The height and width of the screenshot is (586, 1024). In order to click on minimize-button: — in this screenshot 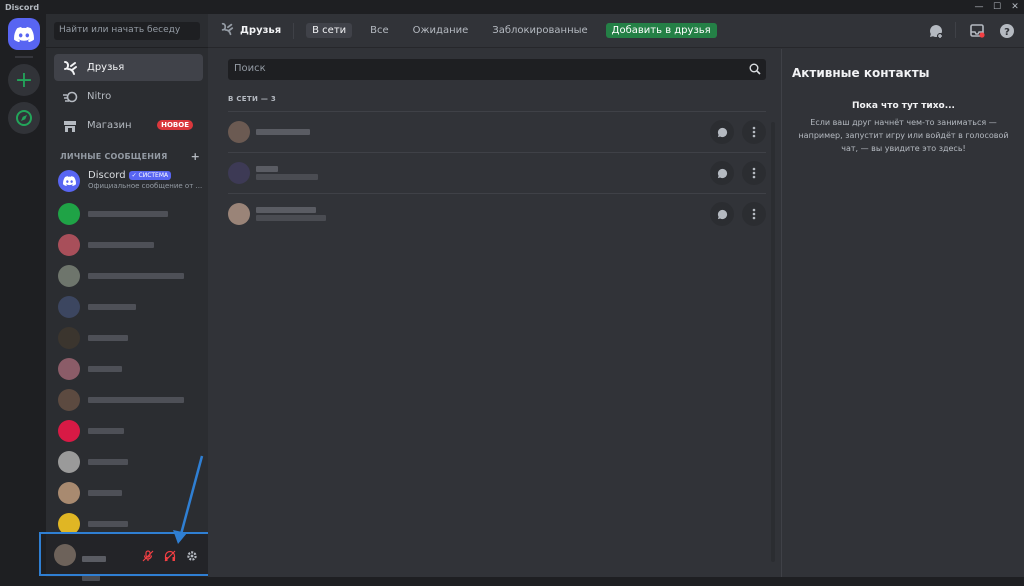, I will do `click(979, 7)`.